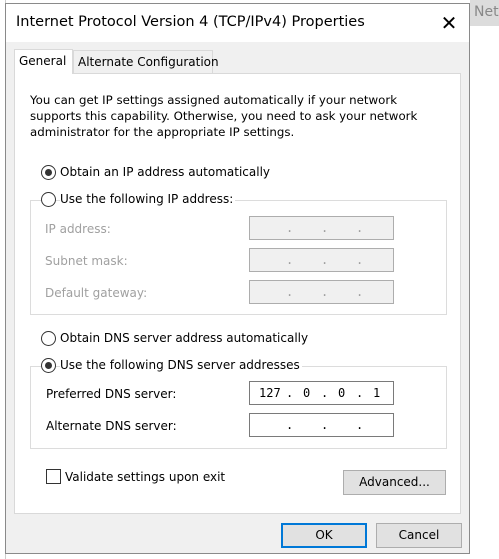  I want to click on validate-settings-label: Validate settings upon exit, so click(145, 477).